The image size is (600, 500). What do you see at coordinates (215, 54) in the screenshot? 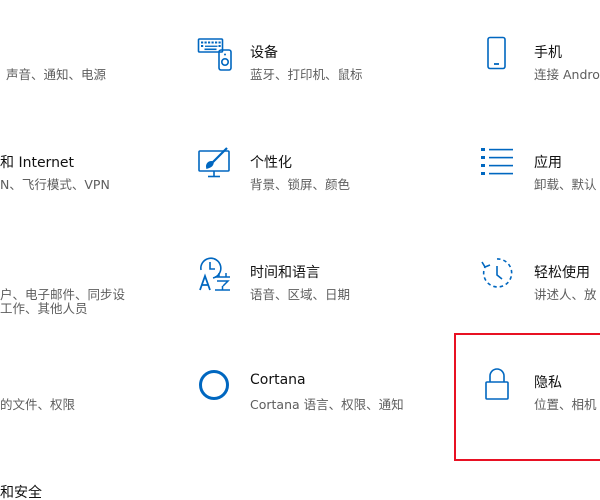
I see `keyboard-icon` at bounding box center [215, 54].